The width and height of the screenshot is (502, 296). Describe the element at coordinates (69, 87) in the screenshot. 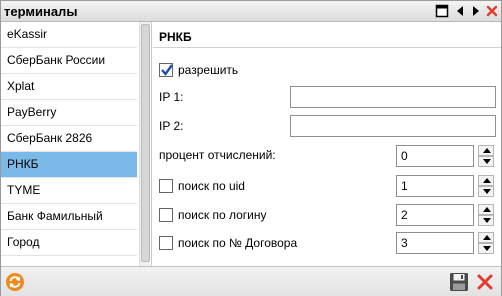

I see `list-item: Xplat` at that location.